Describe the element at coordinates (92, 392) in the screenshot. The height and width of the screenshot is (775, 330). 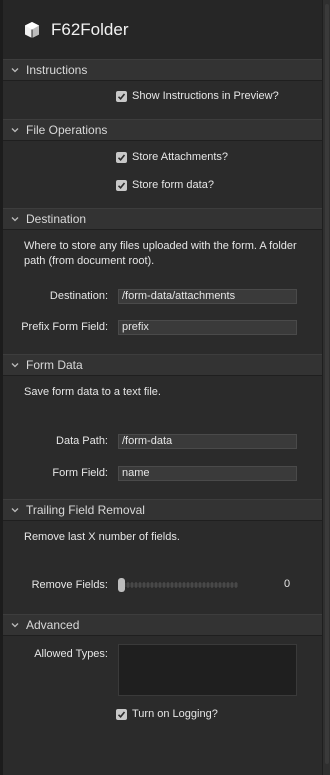
I see `form-data-description: Save form data to a text file.` at that location.